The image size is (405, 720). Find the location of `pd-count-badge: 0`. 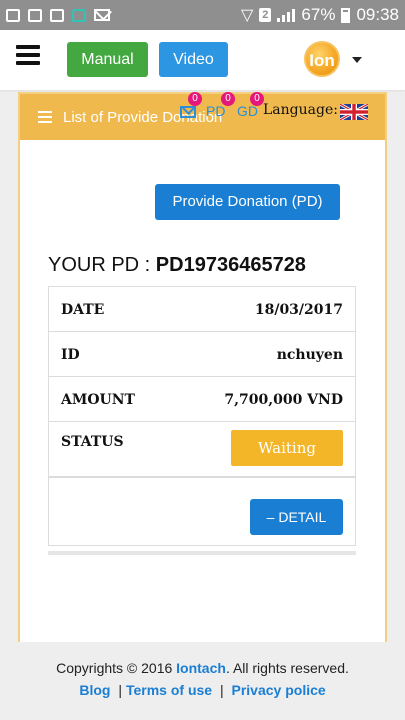

pd-count-badge: 0 is located at coordinates (228, 99).